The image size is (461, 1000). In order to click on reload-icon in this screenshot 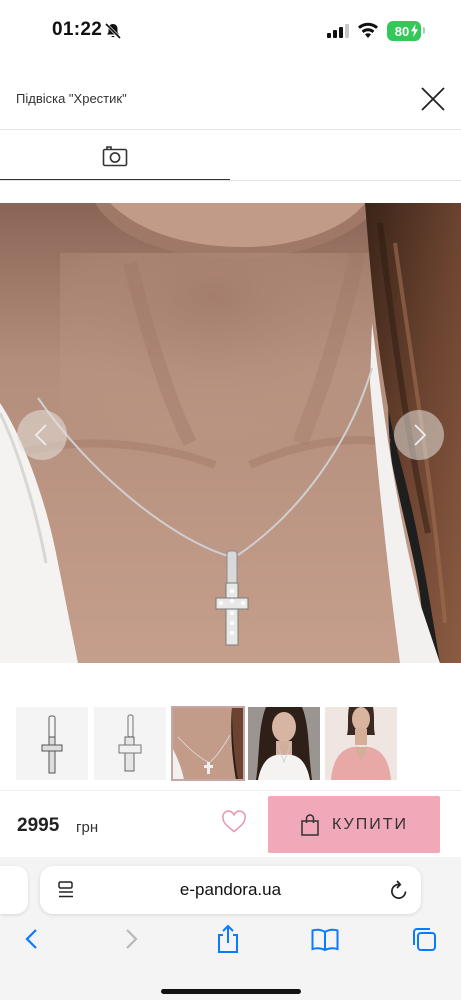, I will do `click(399, 890)`.